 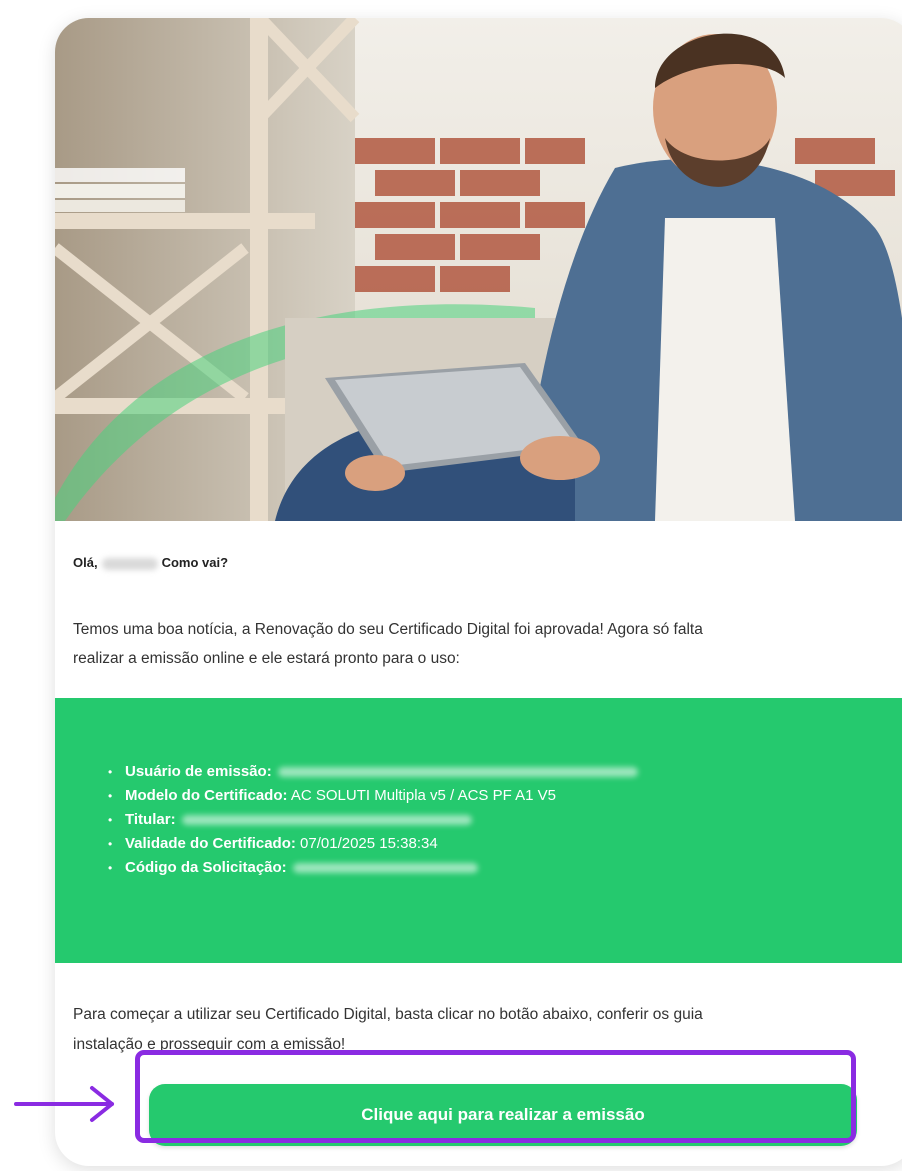 I want to click on detail-usuario: Usuário de emissão:, so click(x=381, y=772).